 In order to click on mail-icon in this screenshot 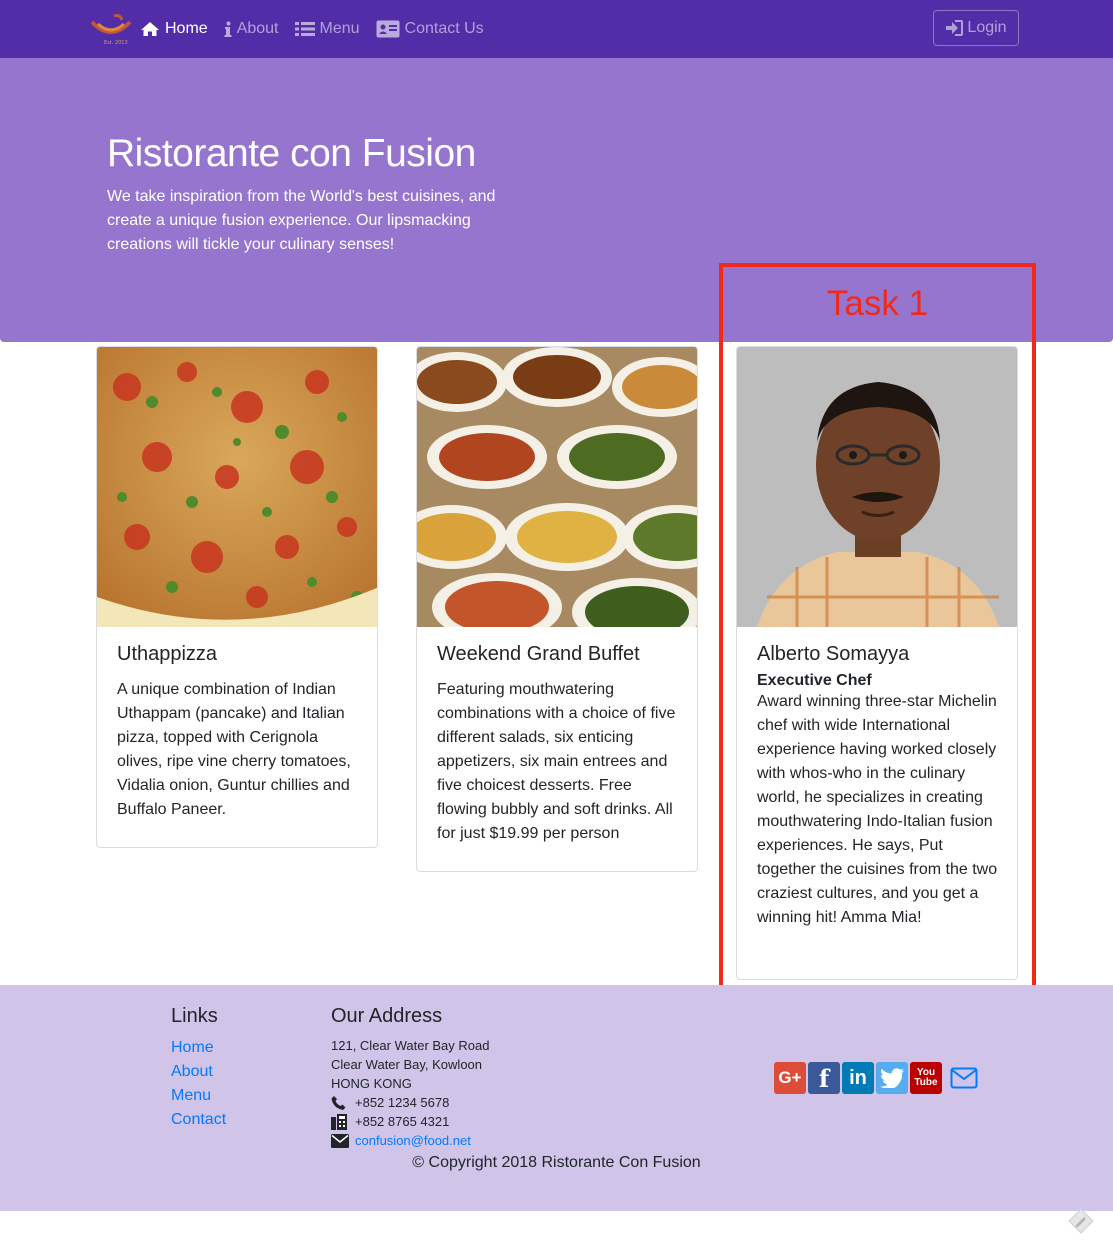, I will do `click(964, 1078)`.